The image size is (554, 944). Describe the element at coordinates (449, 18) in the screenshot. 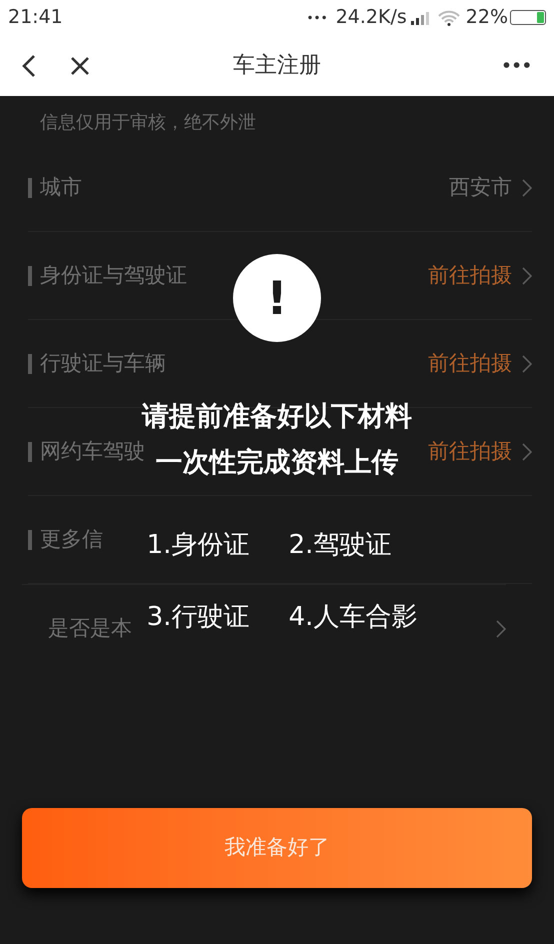

I see `wifi-icon` at that location.